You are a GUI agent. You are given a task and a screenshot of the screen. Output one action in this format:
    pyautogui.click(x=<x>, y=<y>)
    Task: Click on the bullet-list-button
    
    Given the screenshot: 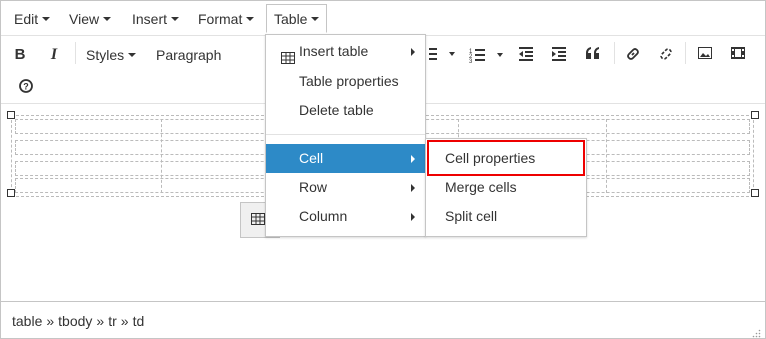 What is the action you would take?
    pyautogui.click(x=442, y=55)
    